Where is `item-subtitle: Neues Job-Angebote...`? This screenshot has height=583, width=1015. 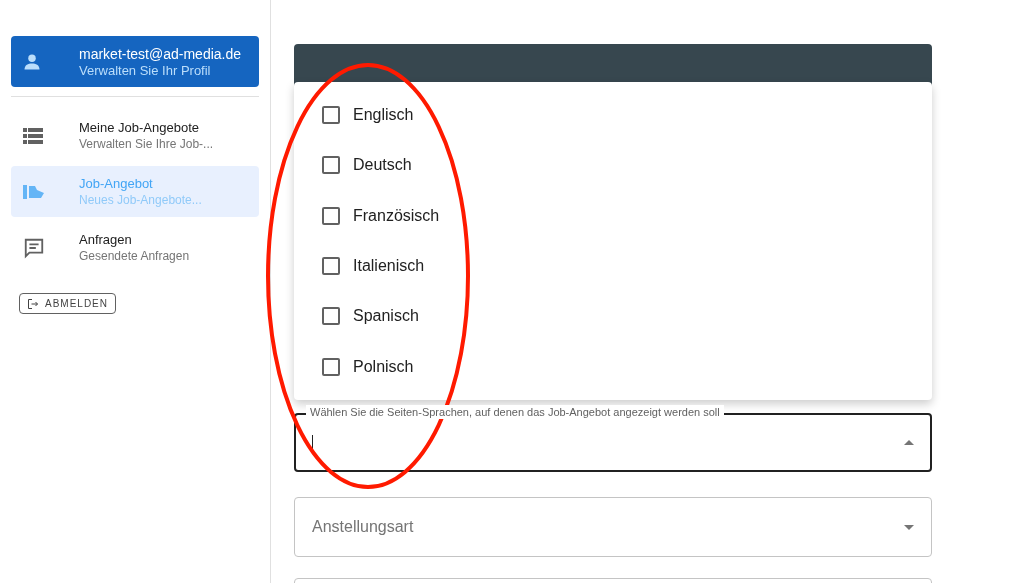 item-subtitle: Neues Job-Angebote... is located at coordinates (140, 199).